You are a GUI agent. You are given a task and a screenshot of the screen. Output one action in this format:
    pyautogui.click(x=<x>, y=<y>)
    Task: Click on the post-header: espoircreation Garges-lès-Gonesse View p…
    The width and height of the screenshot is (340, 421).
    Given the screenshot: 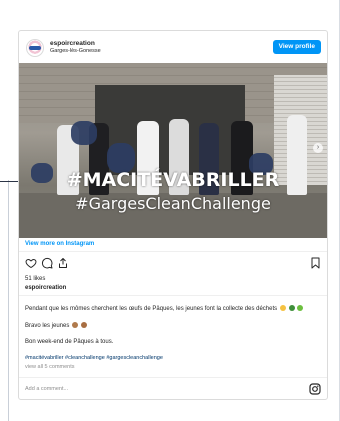 What is the action you would take?
    pyautogui.click(x=173, y=47)
    